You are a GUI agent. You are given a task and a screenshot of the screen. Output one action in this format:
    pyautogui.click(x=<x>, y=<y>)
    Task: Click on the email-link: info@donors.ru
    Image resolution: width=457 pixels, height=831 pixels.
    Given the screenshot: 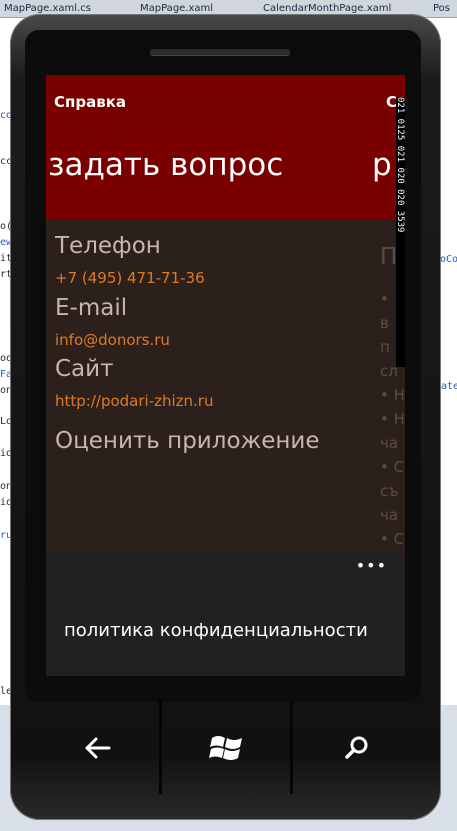 What is the action you would take?
    pyautogui.click(x=112, y=340)
    